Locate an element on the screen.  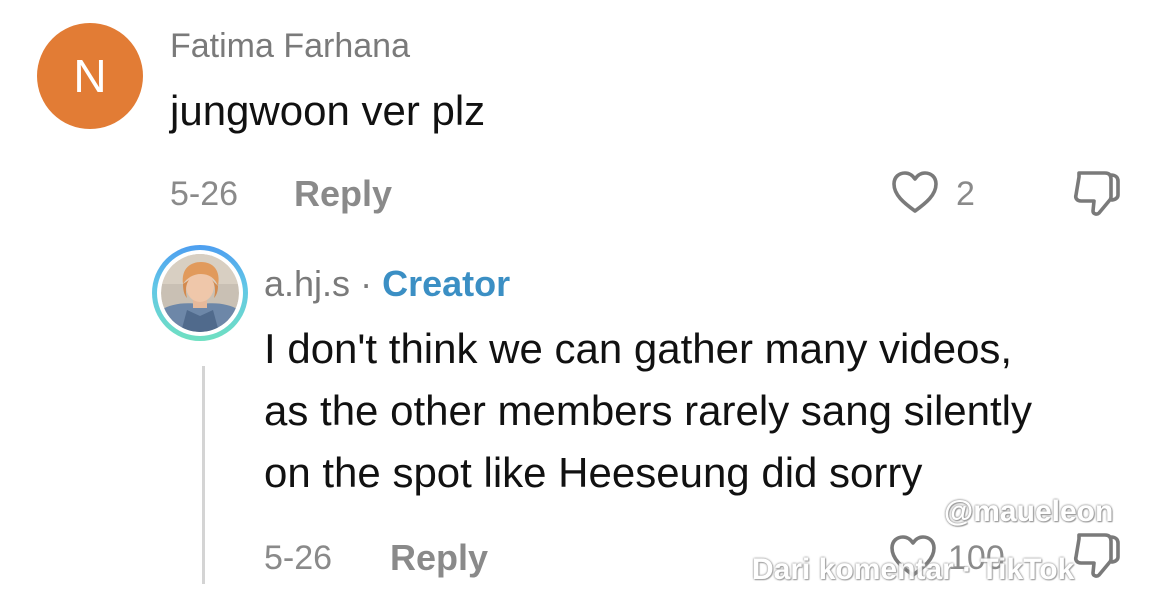
avatar: N is located at coordinates (90, 76).